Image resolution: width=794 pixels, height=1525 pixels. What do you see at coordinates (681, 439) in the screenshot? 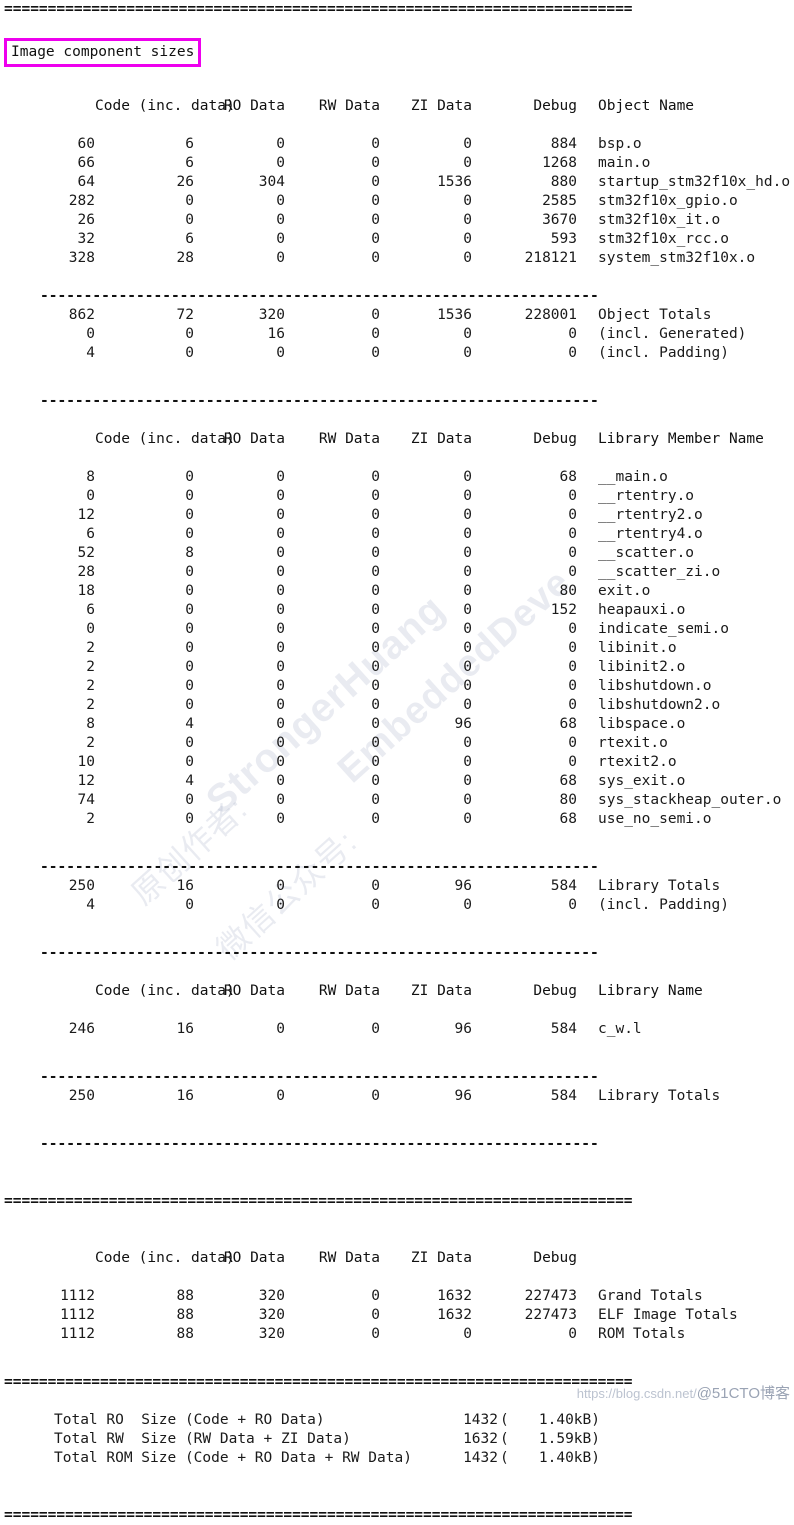
I see `column-header-library-member-name: Library Member Name` at bounding box center [681, 439].